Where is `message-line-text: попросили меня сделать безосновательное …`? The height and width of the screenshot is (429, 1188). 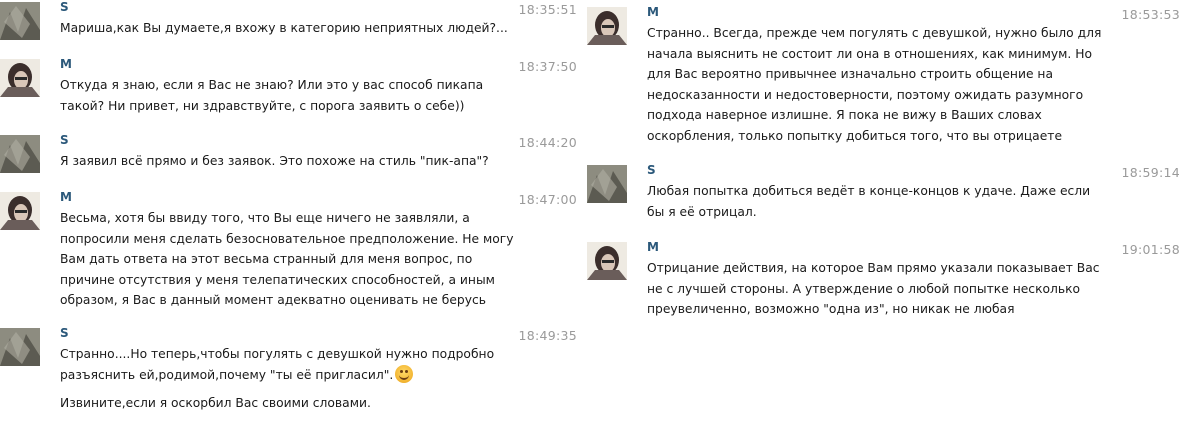 message-line-text: попросили меня сделать безосновательное … is located at coordinates (287, 238).